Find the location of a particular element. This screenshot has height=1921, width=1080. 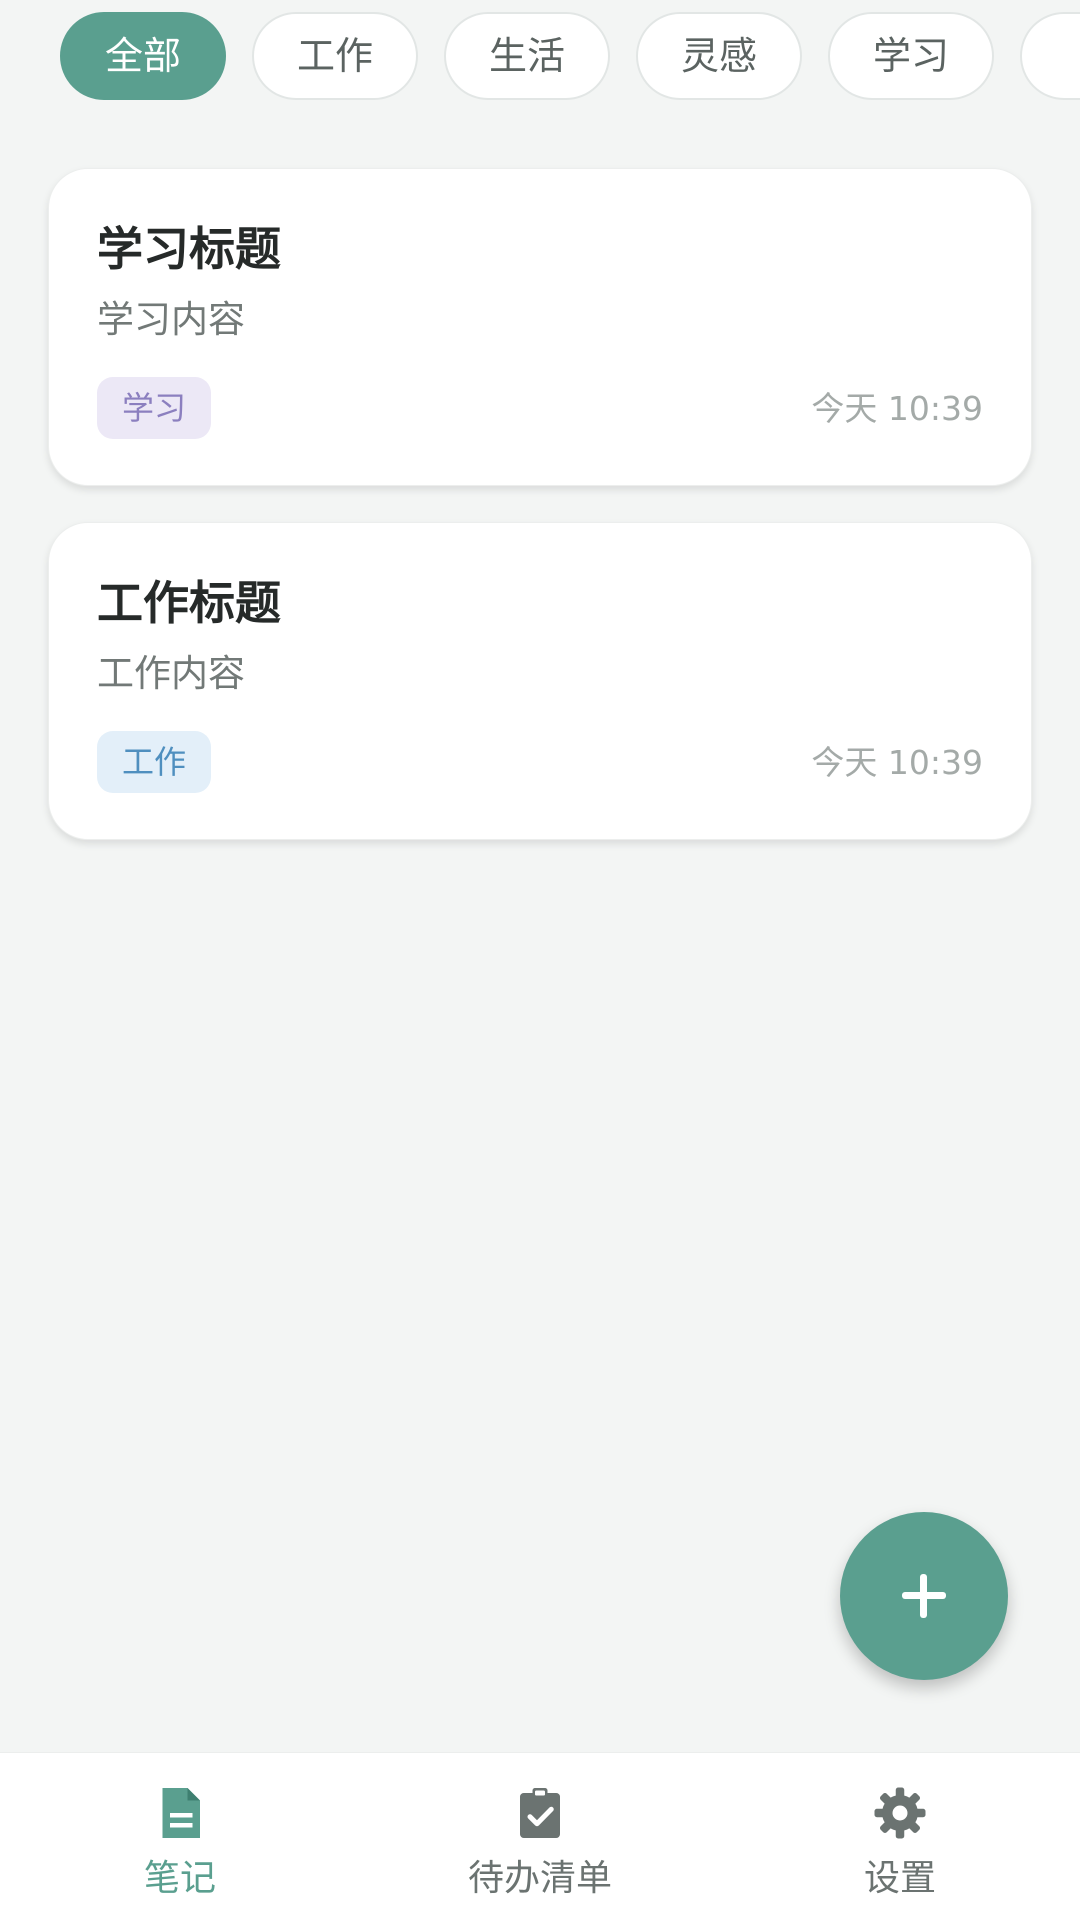

note-tag: 学习 is located at coordinates (154, 408).